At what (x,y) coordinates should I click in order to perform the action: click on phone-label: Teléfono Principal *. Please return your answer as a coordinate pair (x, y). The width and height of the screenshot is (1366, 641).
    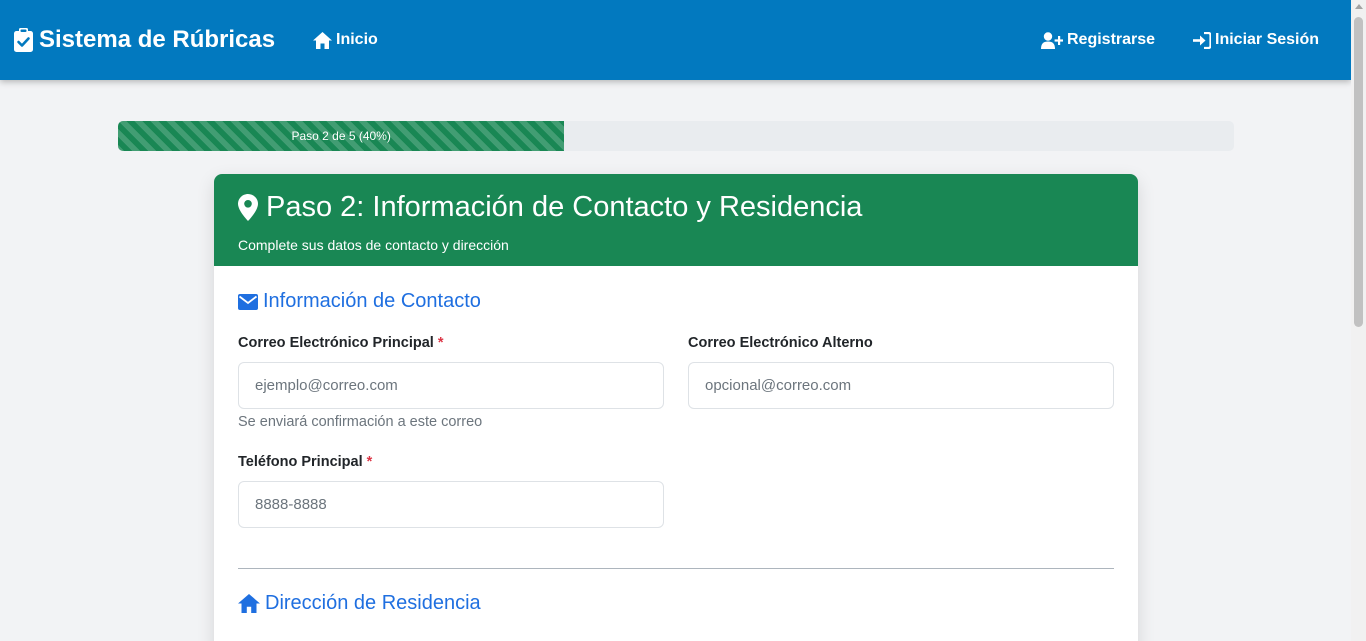
    Looking at the image, I should click on (305, 462).